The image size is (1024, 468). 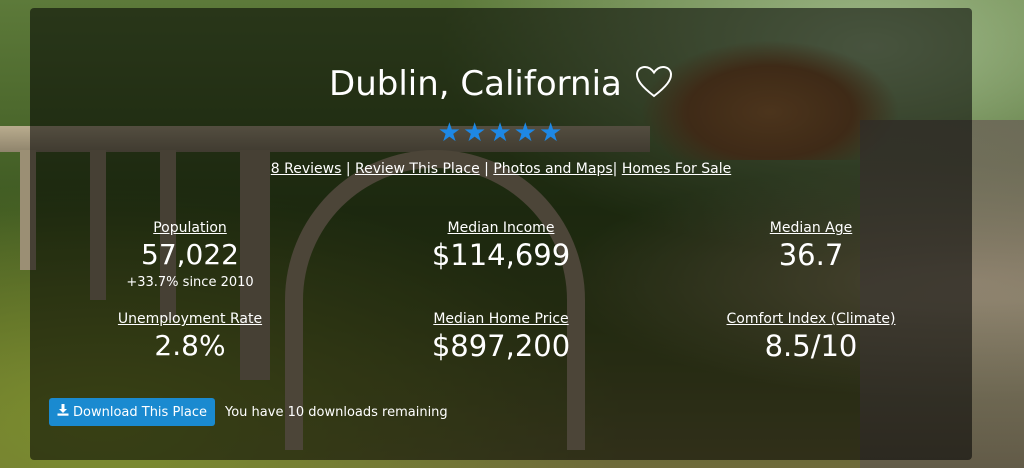 What do you see at coordinates (417, 169) in the screenshot?
I see `review-this-place-link: Review This Place` at bounding box center [417, 169].